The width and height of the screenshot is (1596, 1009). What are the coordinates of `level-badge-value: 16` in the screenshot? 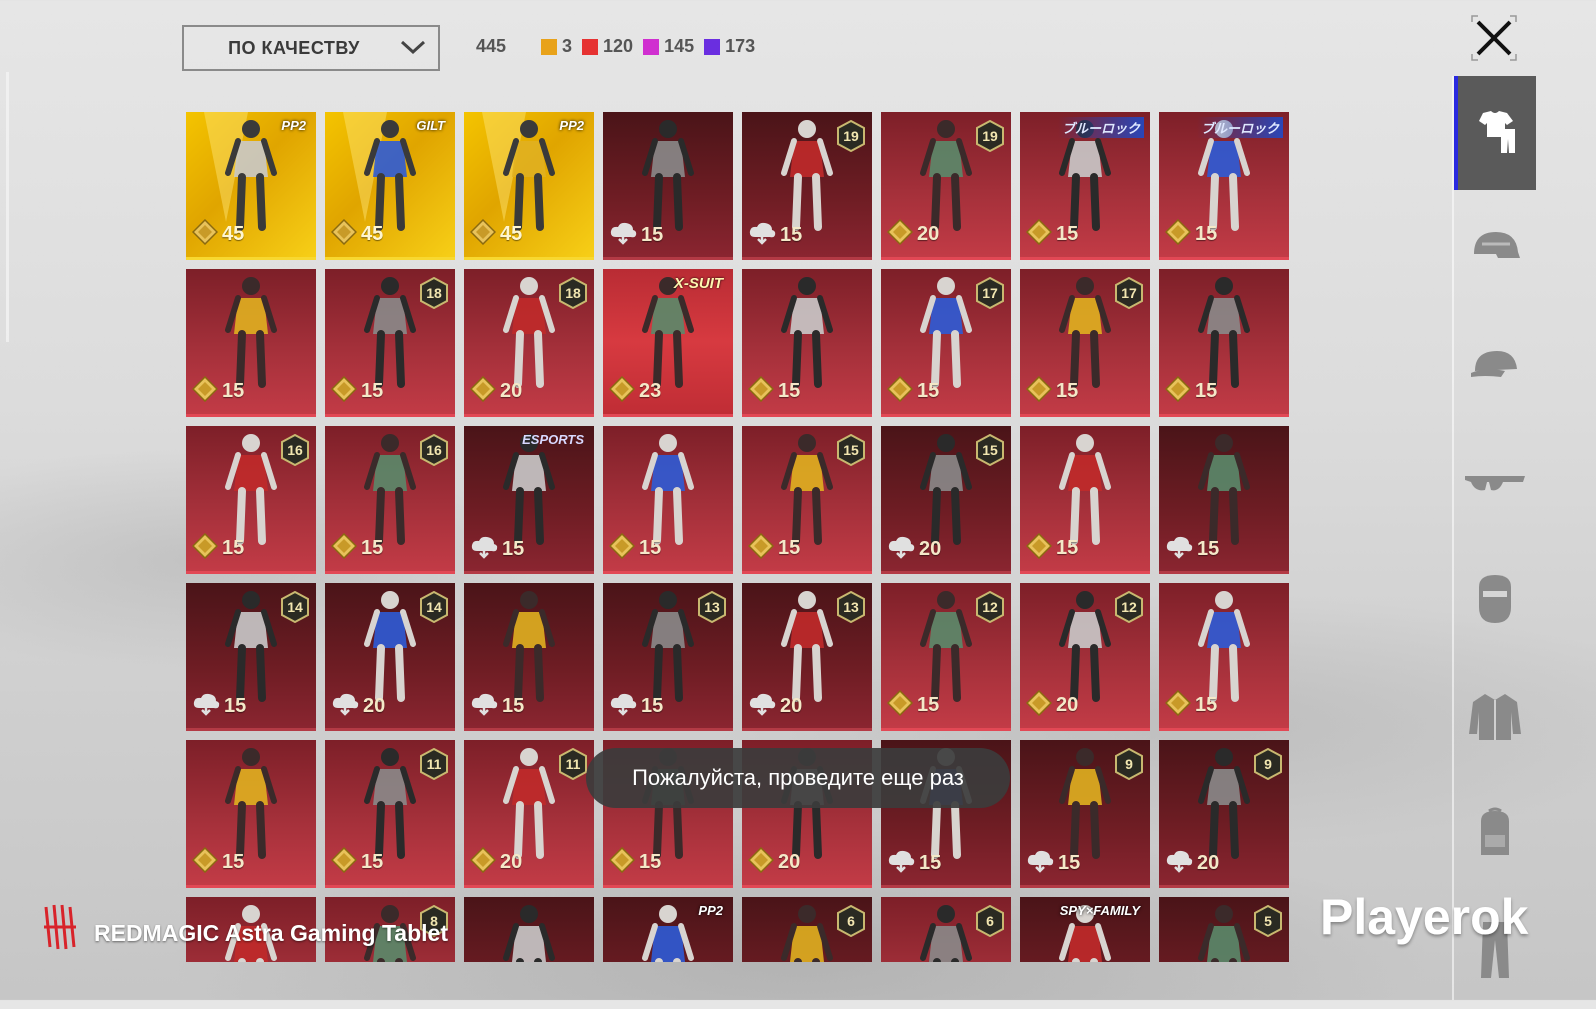 It's located at (295, 450).